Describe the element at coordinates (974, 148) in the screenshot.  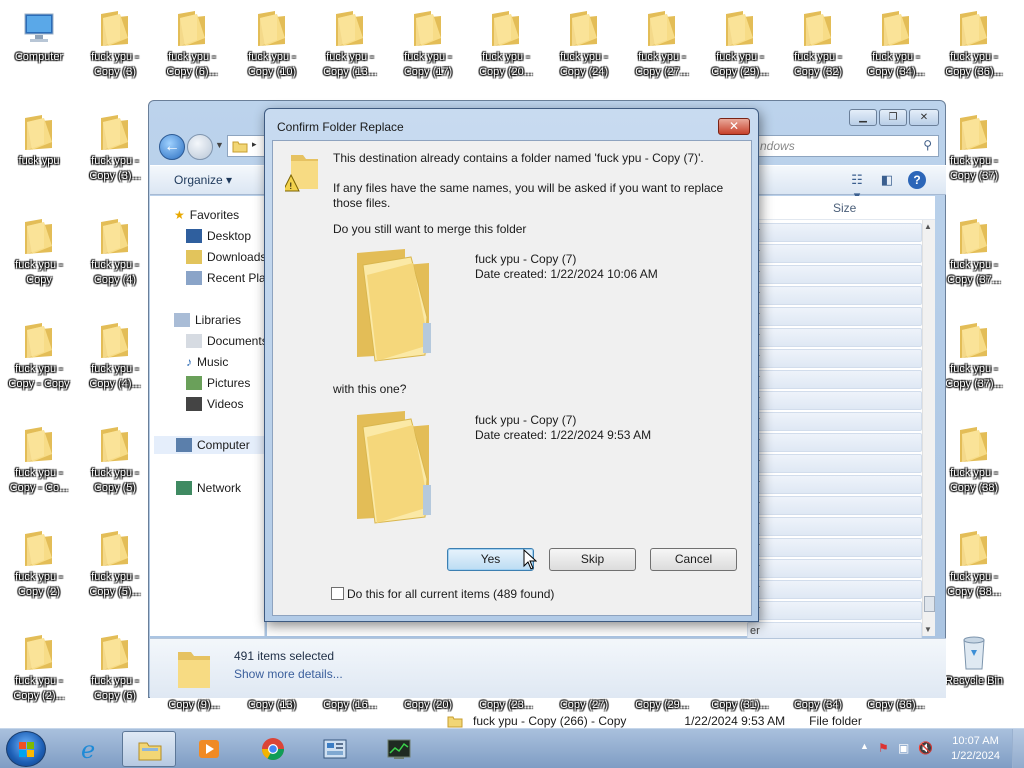
I see `desktop-icon: fuck ypu - Copy (37)` at that location.